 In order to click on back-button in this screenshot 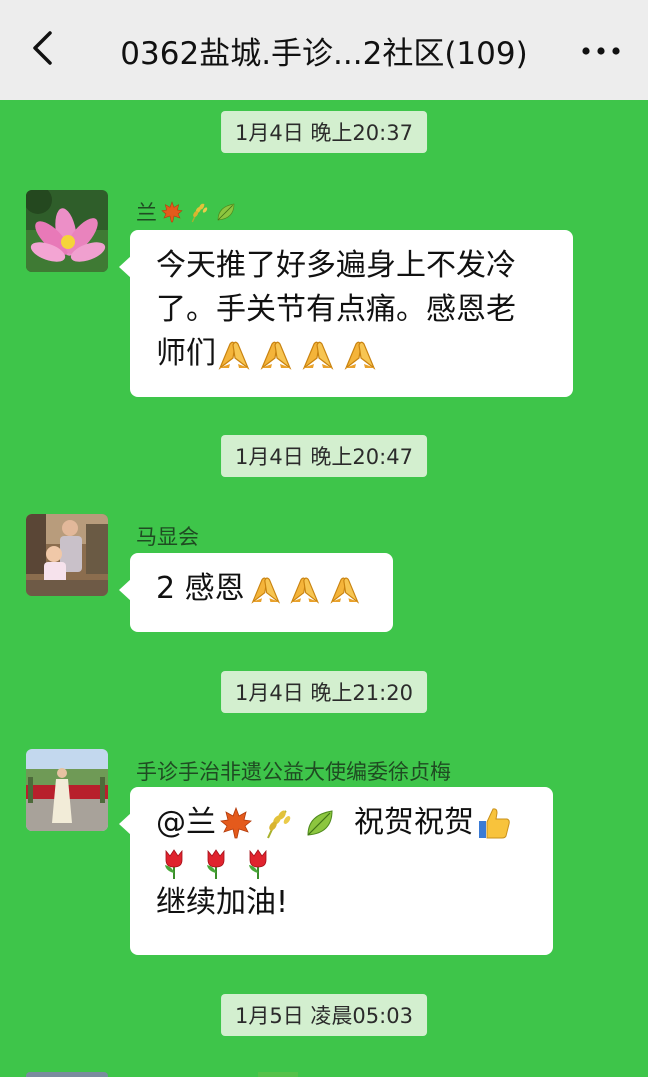, I will do `click(42, 50)`.